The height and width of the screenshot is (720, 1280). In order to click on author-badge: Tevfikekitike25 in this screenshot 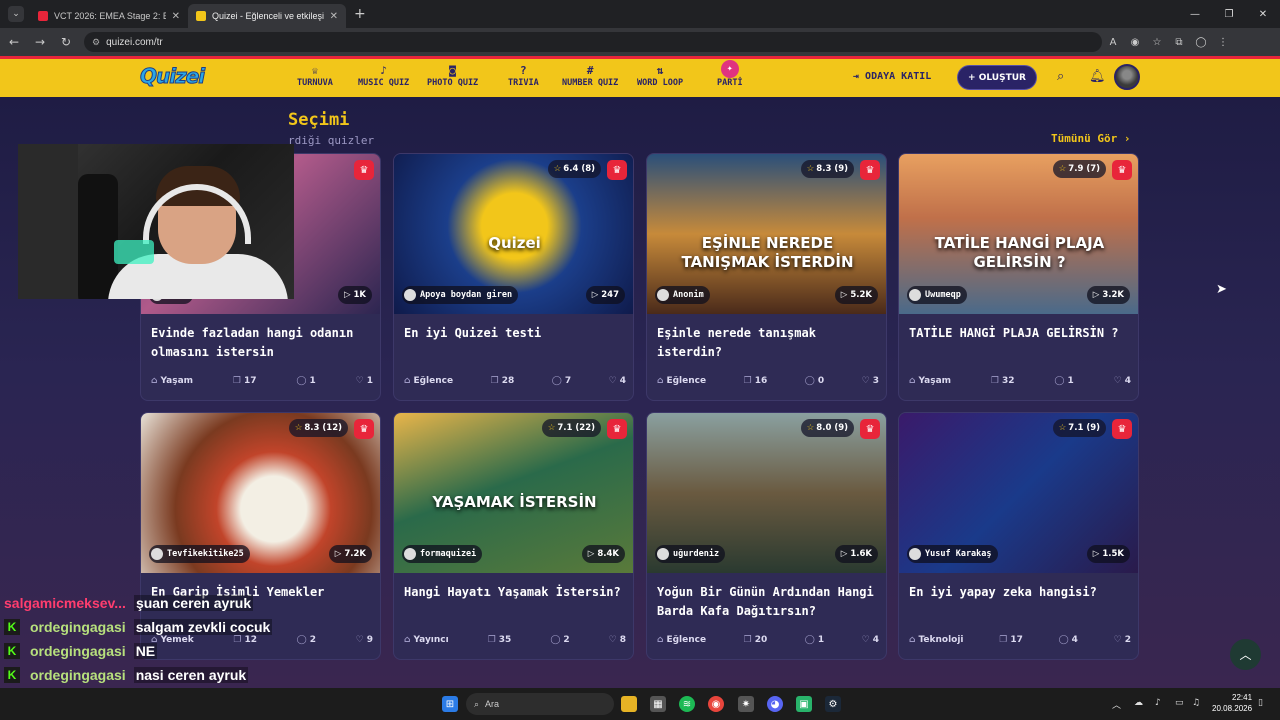, I will do `click(199, 554)`.